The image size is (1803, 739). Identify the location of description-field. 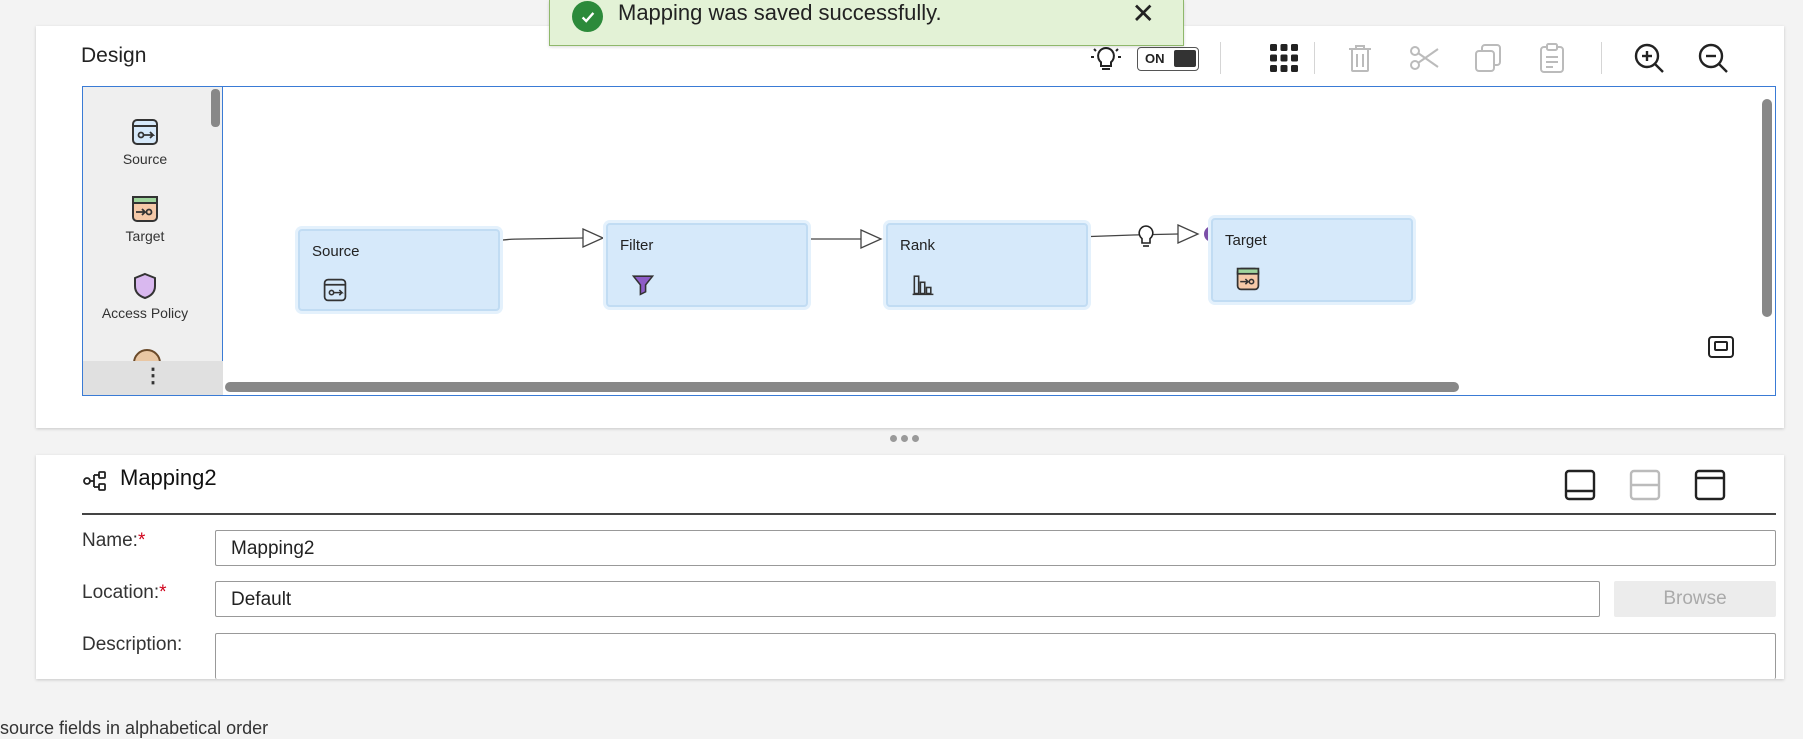
(995, 656).